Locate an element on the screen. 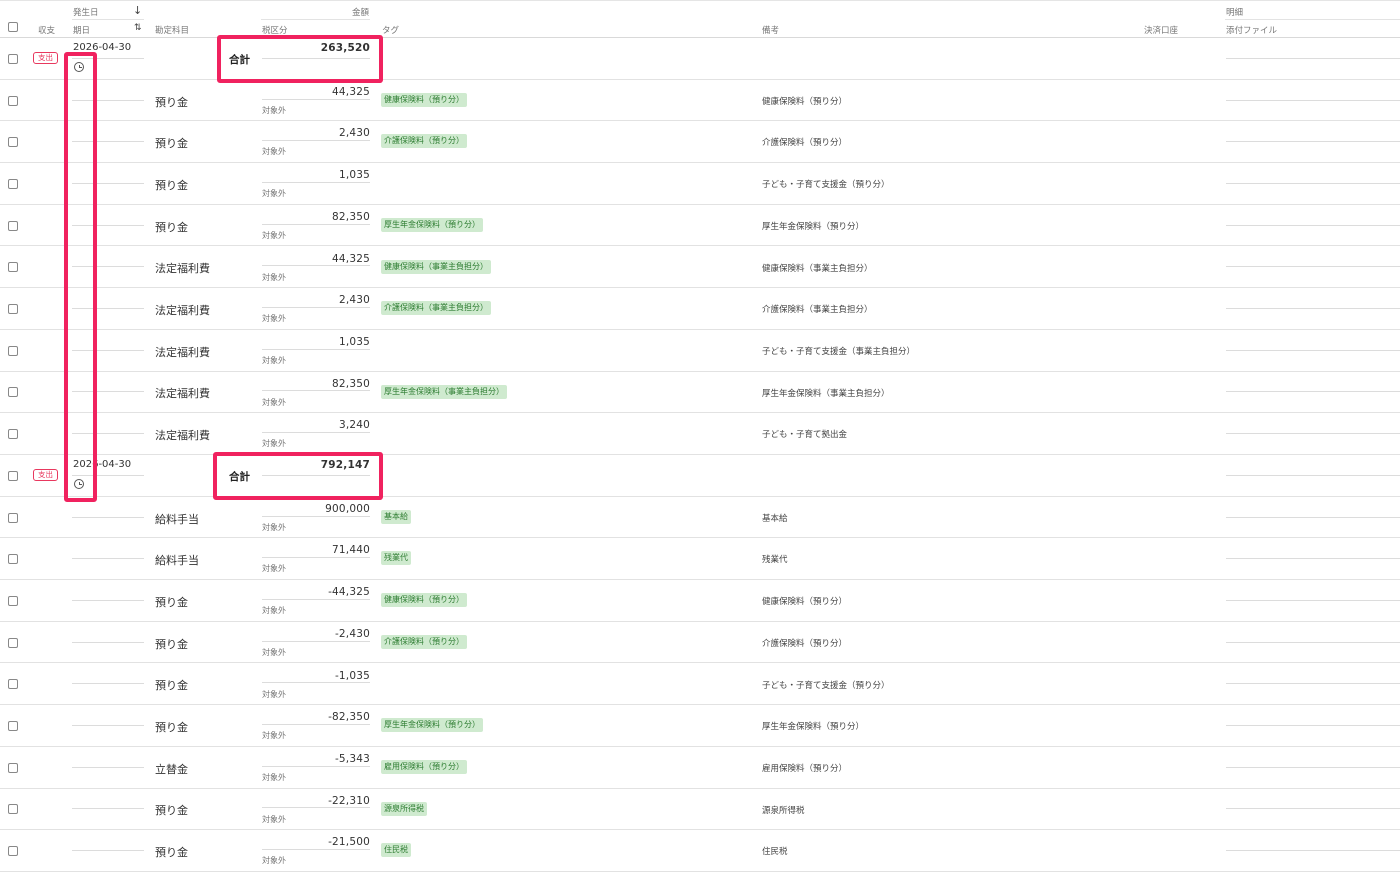 The width and height of the screenshot is (1400, 878). line-amount: -44,325 is located at coordinates (316, 592).